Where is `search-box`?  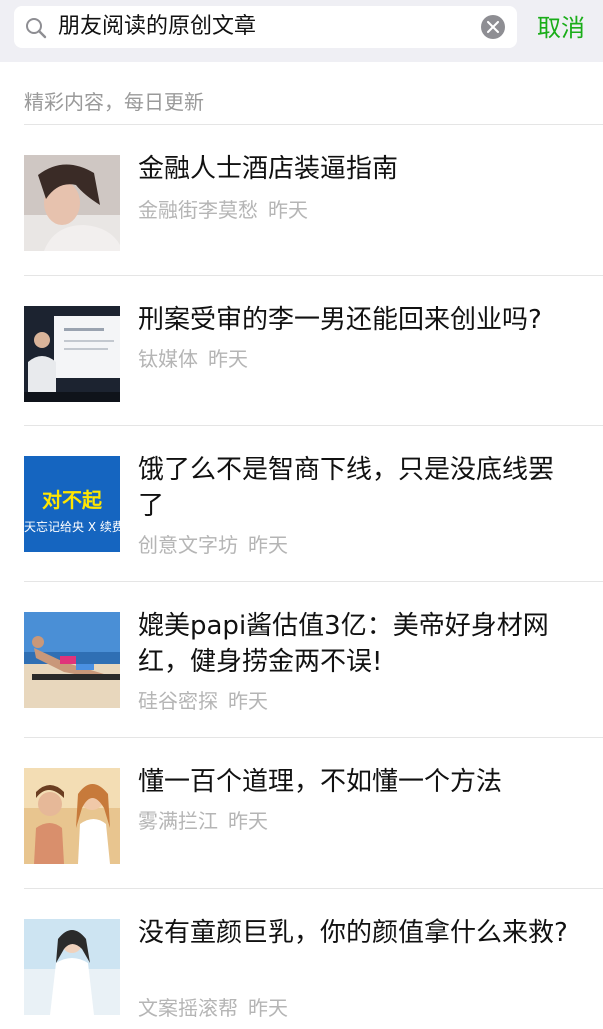
search-box is located at coordinates (265, 27).